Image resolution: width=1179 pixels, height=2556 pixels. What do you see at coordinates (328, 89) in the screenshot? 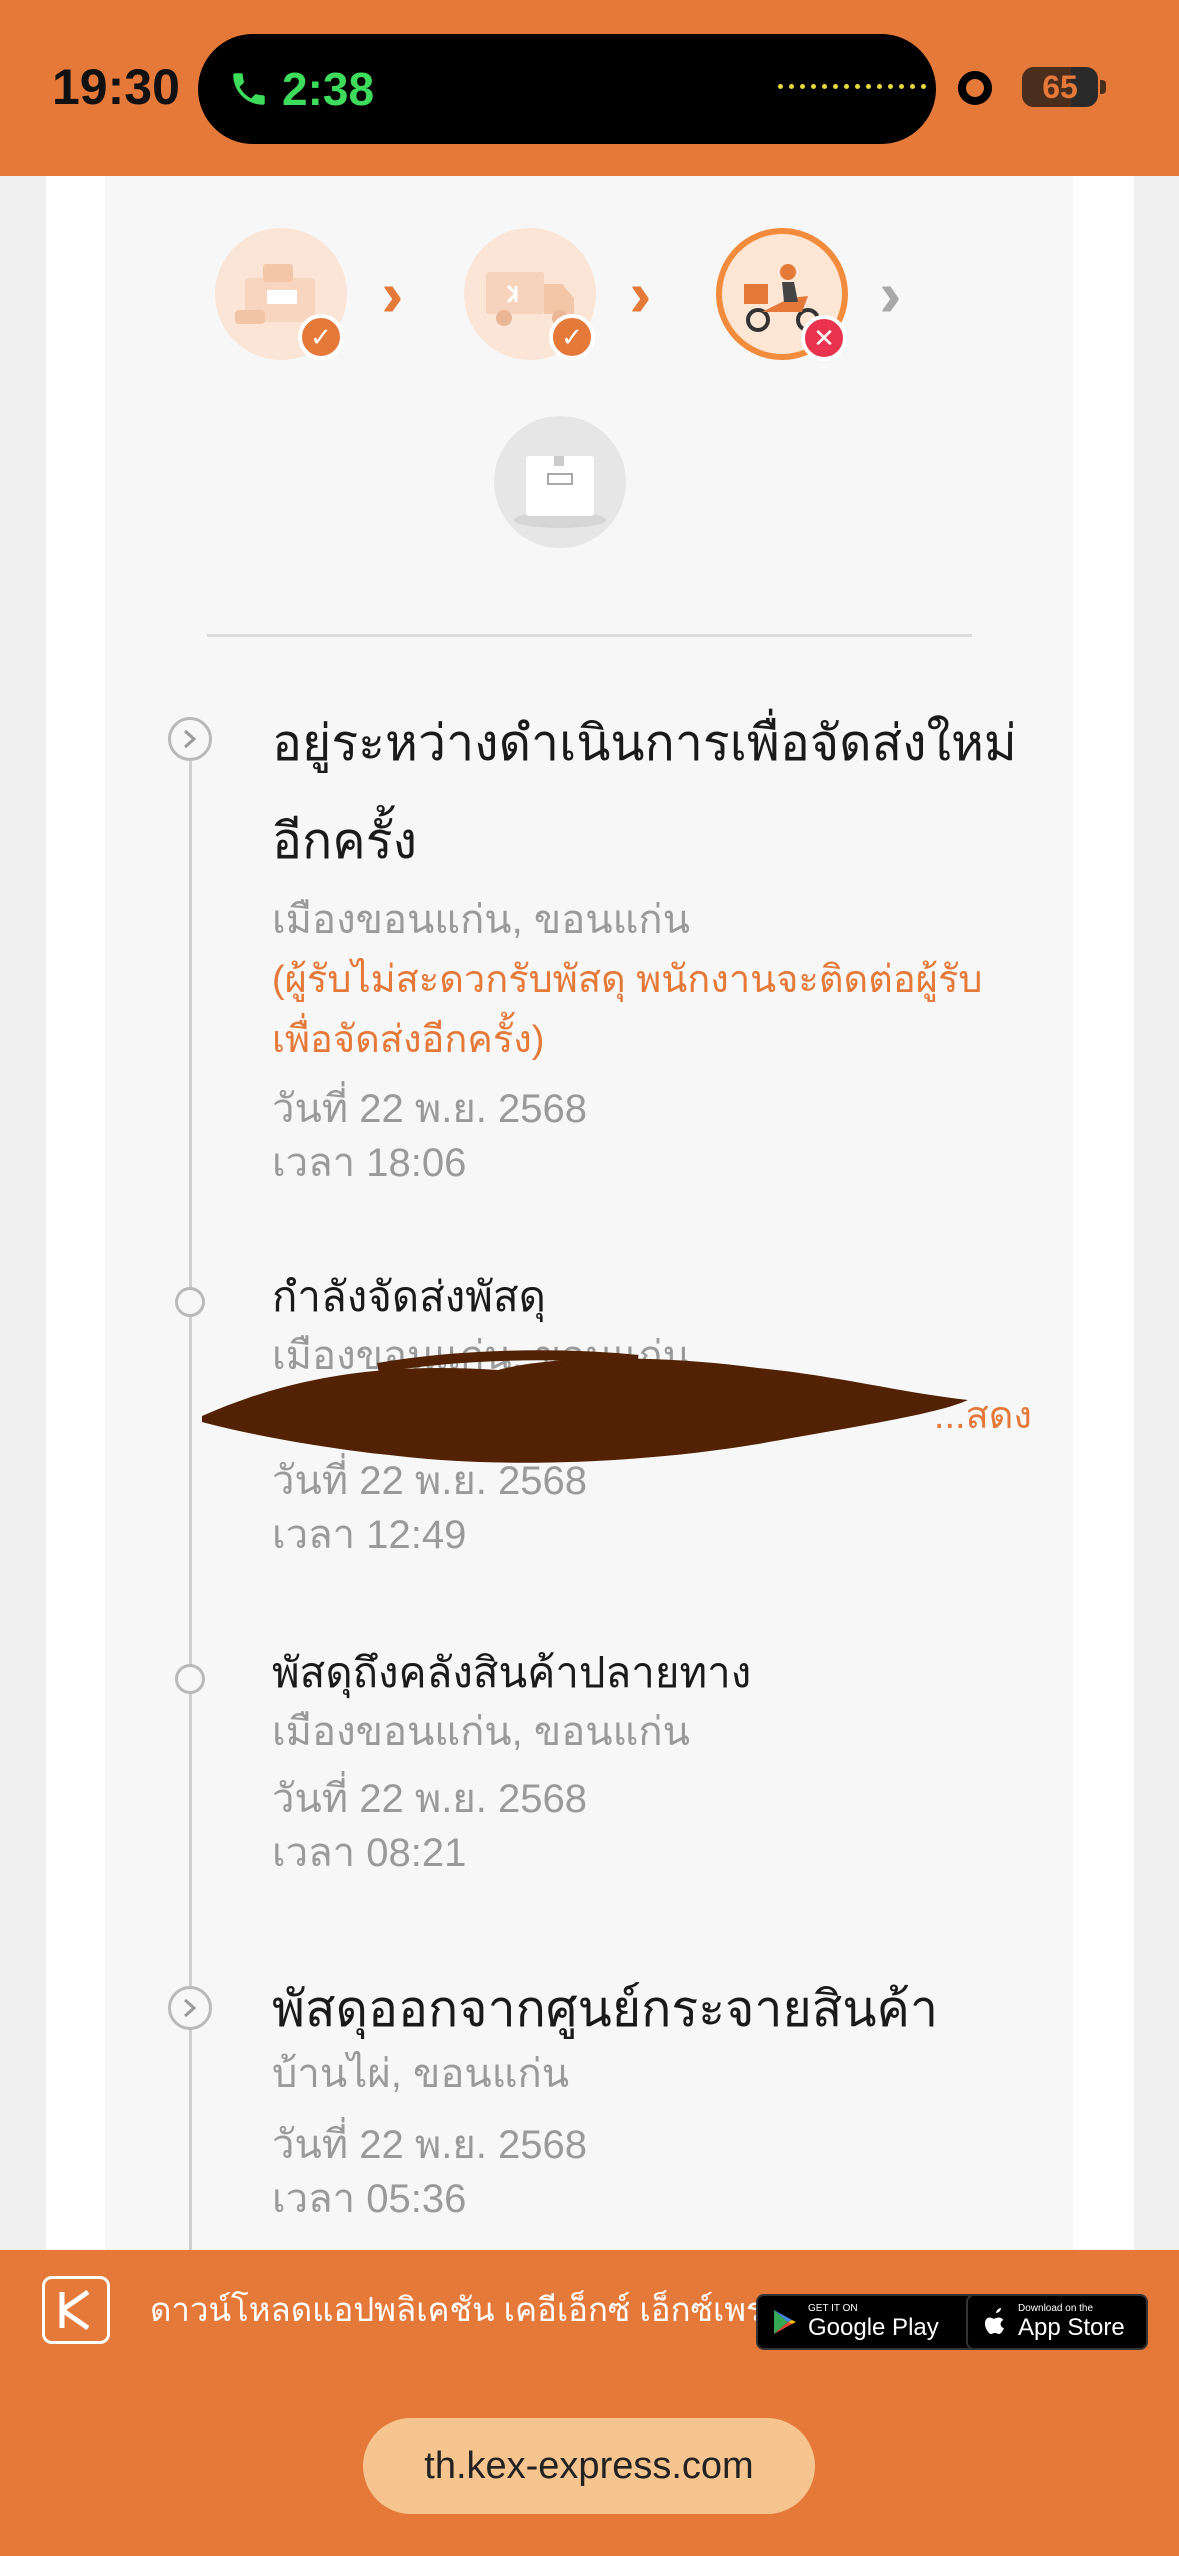
I see `call-duration: 2:38` at bounding box center [328, 89].